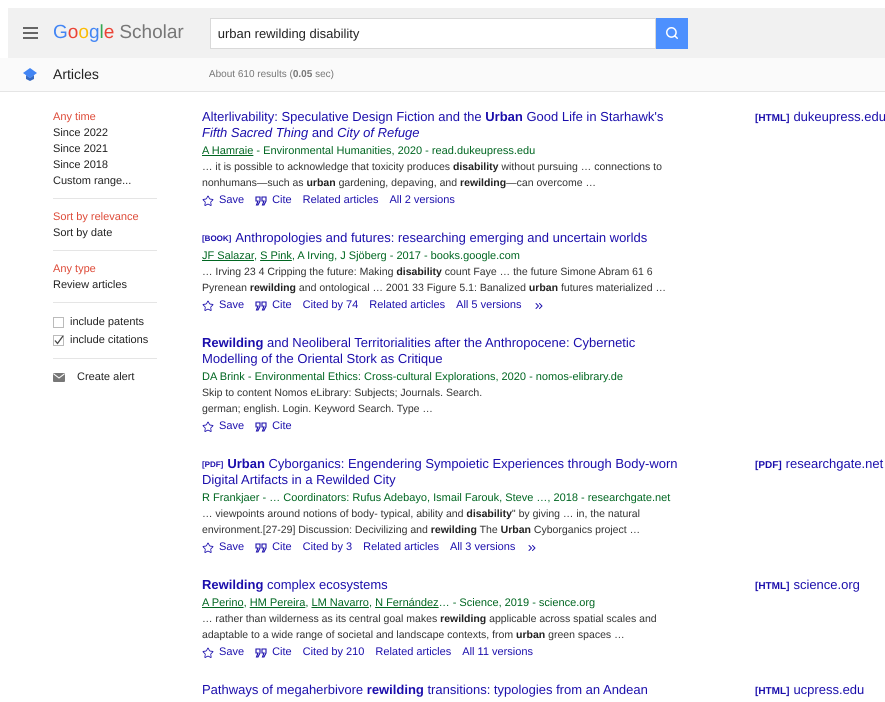 The height and width of the screenshot is (702, 885). Describe the element at coordinates (819, 506) in the screenshot. I see `fulltext-link: [PDF] researchgate.net` at that location.